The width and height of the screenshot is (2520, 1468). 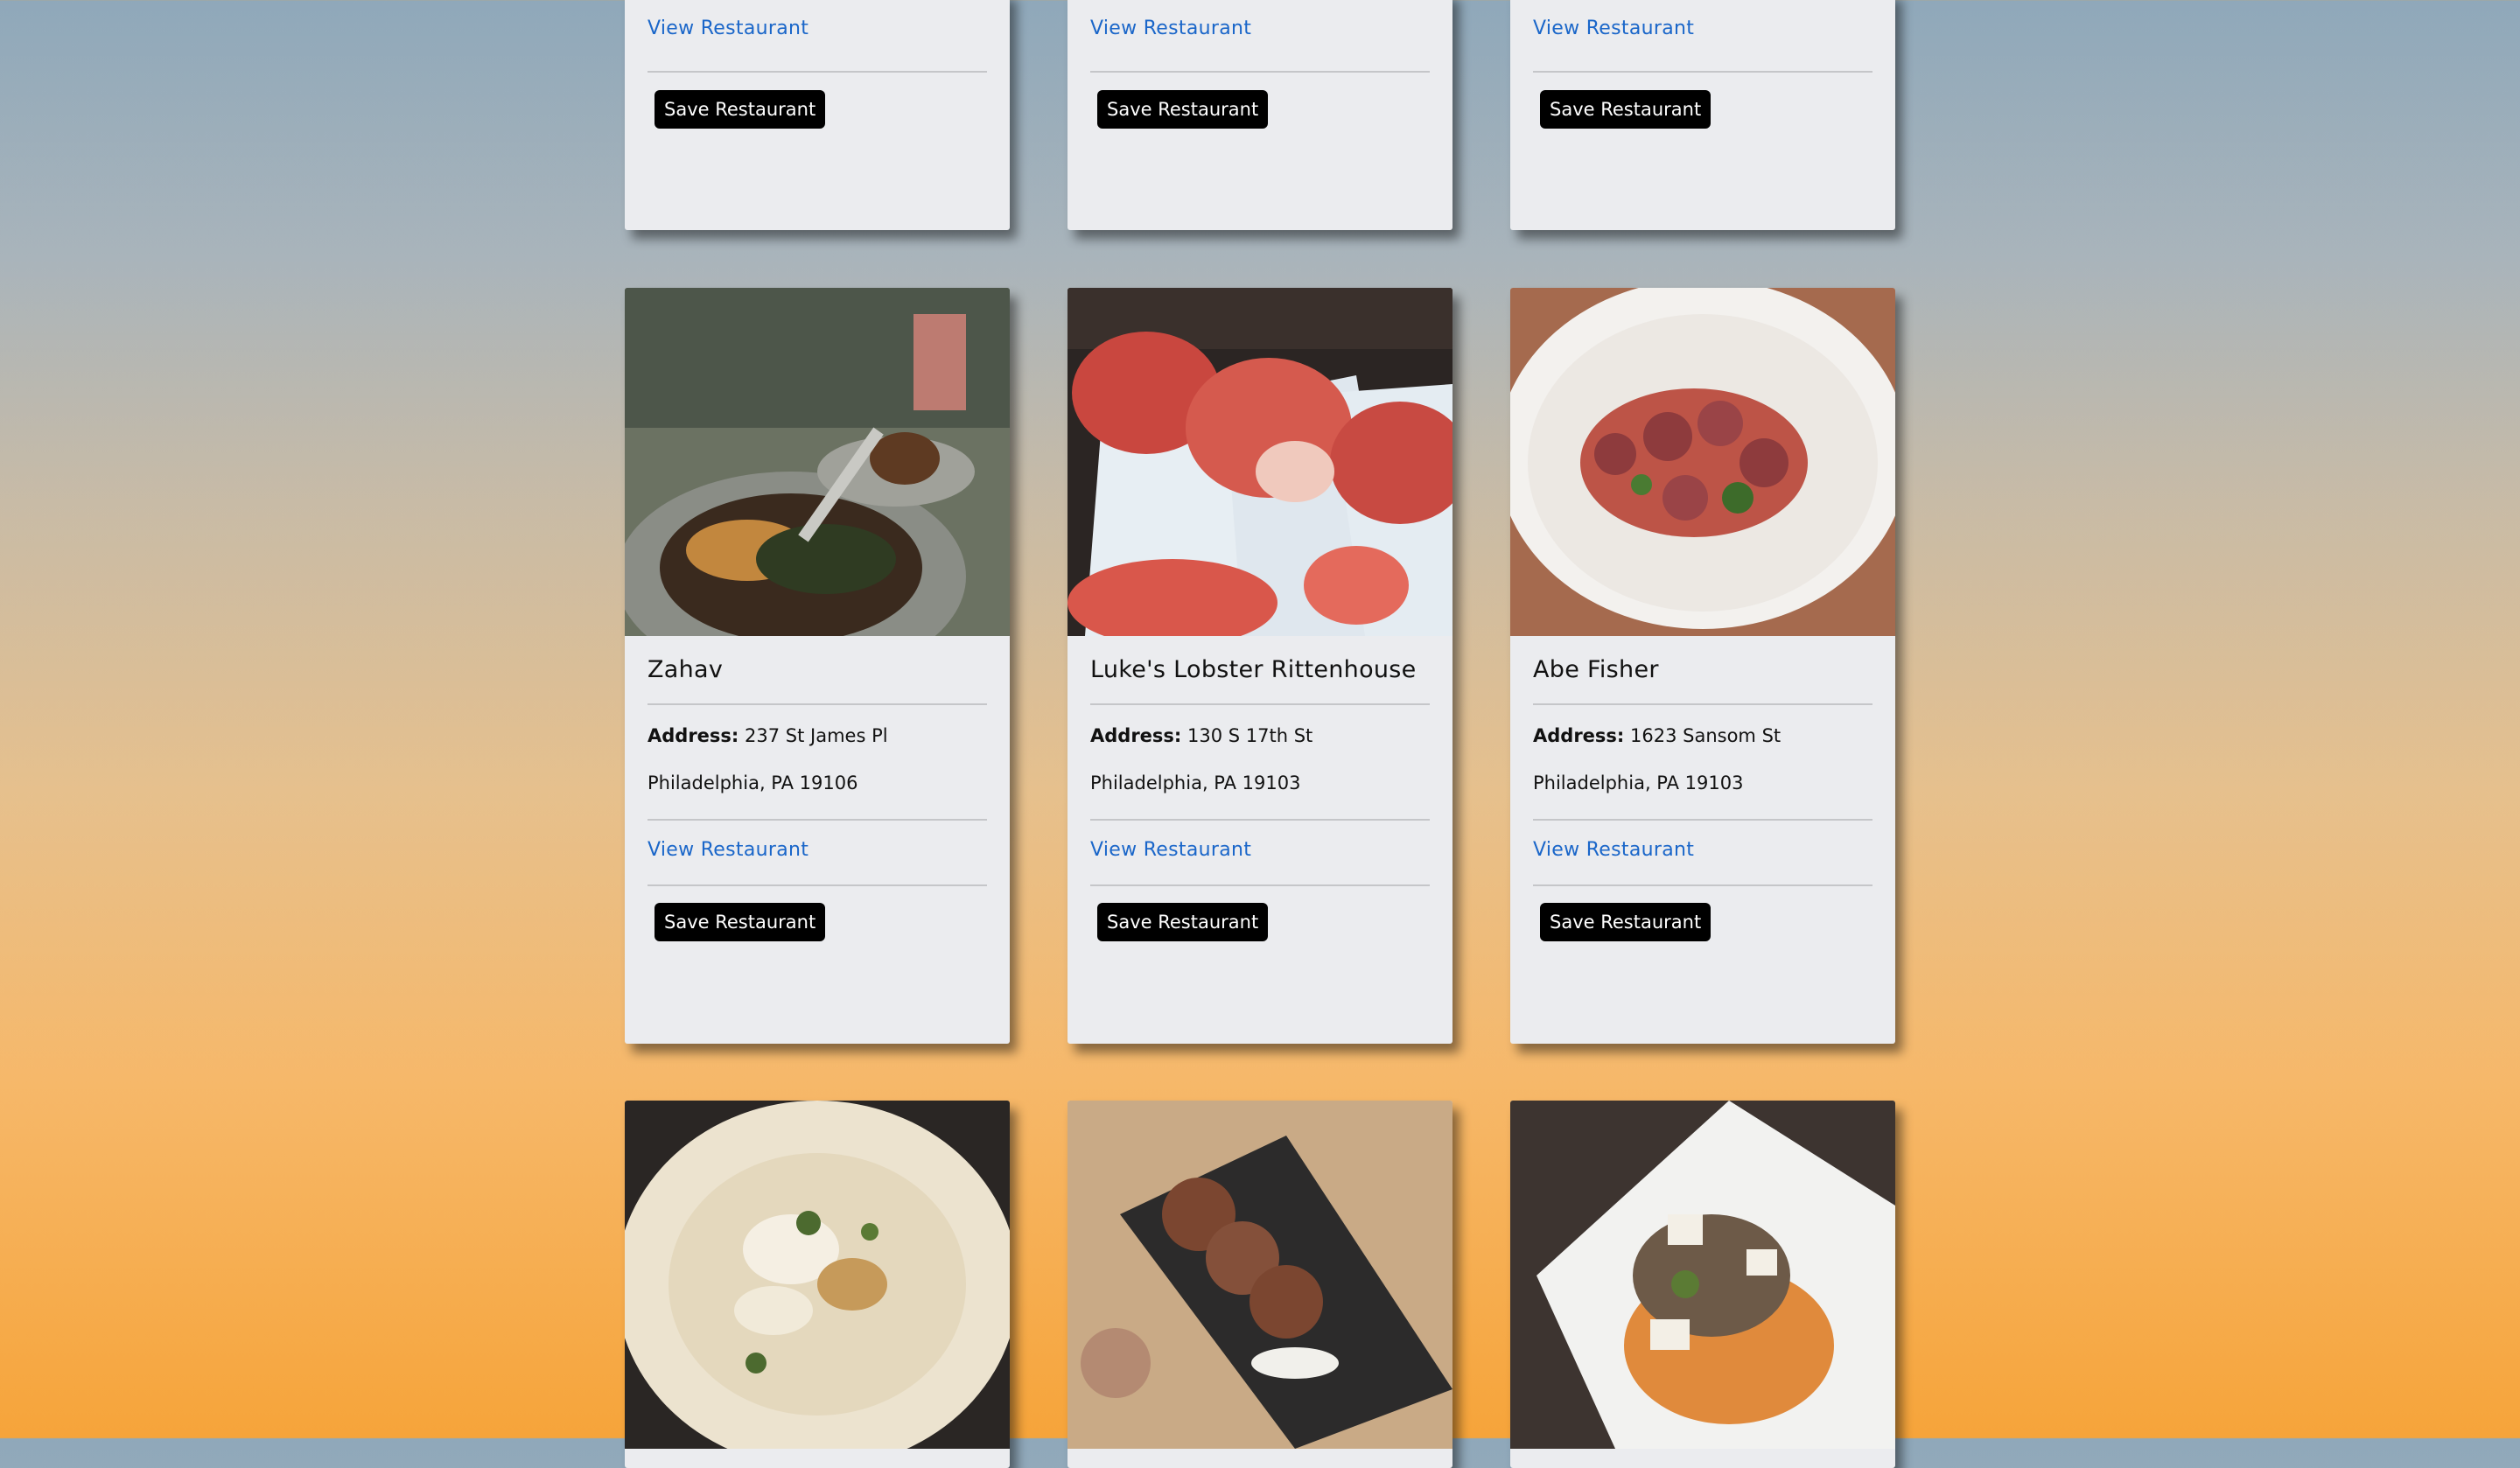 What do you see at coordinates (816, 735) in the screenshot?
I see `address-street: 237 St James Pl` at bounding box center [816, 735].